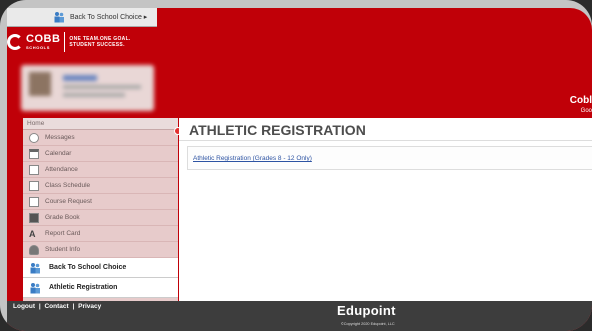 This screenshot has width=592, height=331. Describe the element at coordinates (62, 217) in the screenshot. I see `sidebar-item-label: Grade Book` at that location.